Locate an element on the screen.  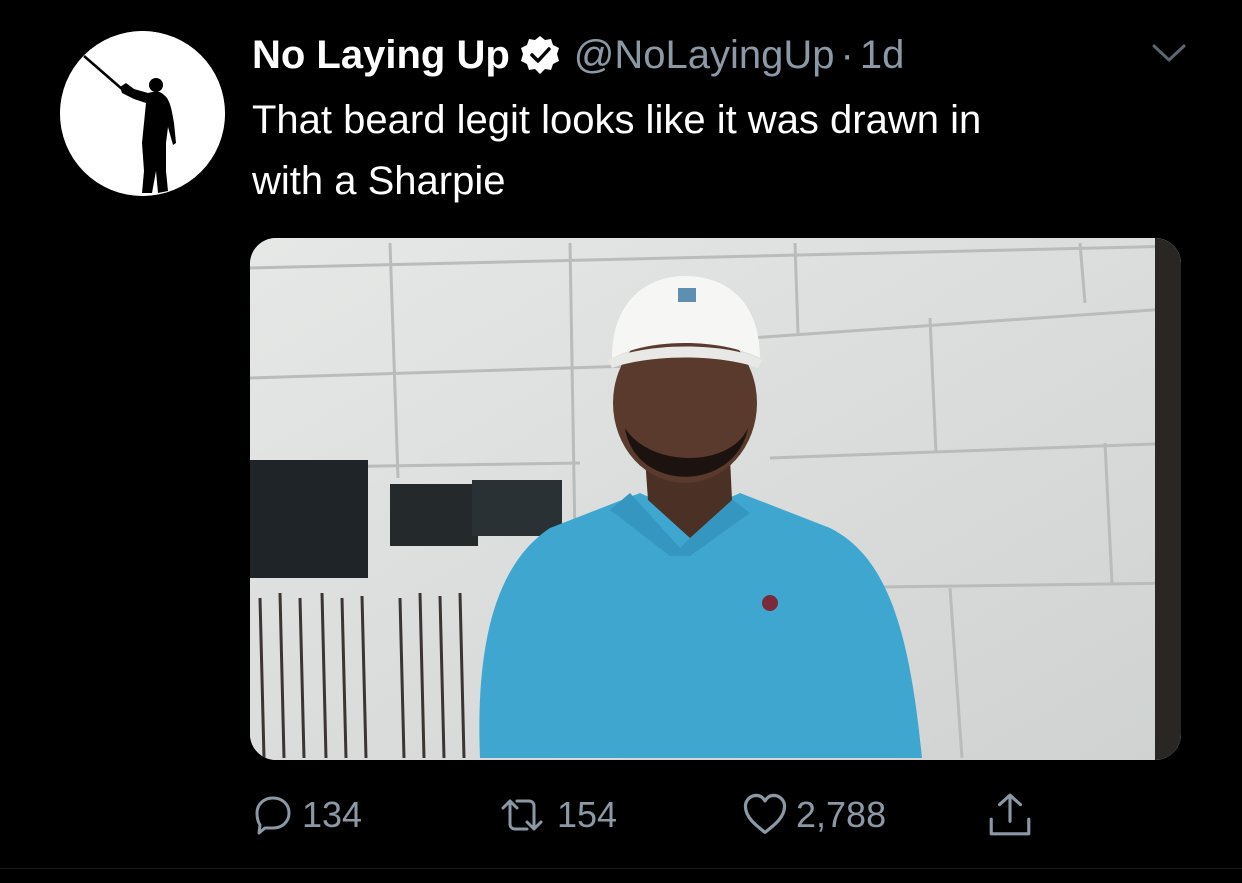
retweet-button: 154 is located at coordinates (555, 814).